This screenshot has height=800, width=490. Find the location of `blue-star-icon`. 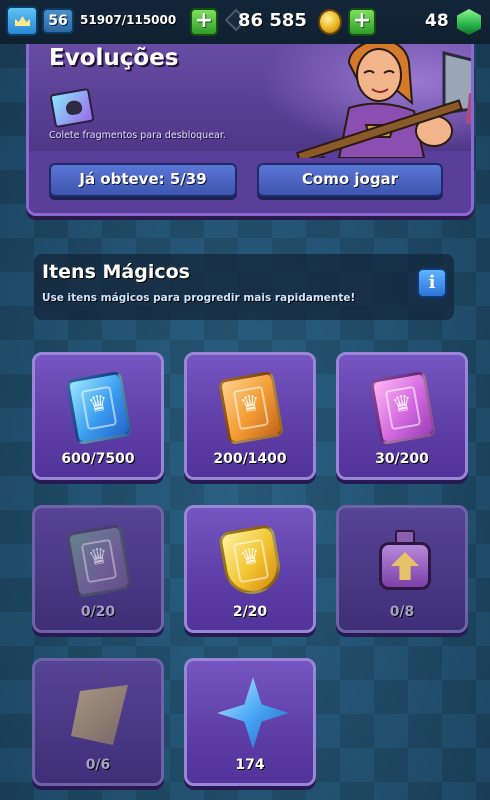

blue-star-icon is located at coordinates (253, 713).